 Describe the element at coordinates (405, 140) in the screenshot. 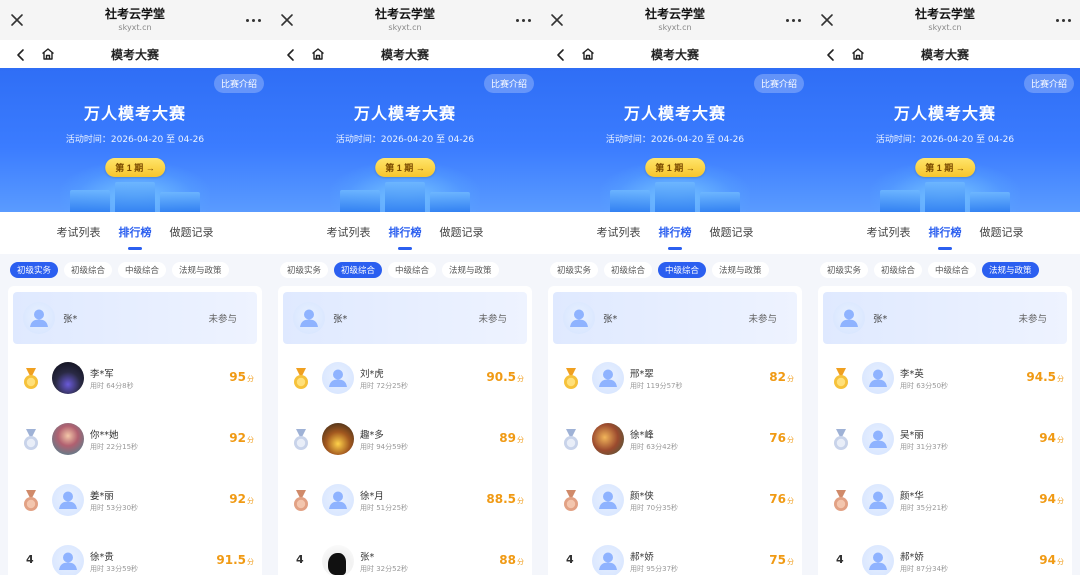

I see `activity-time: 活动时间：2026-04-20 至 04-26` at that location.